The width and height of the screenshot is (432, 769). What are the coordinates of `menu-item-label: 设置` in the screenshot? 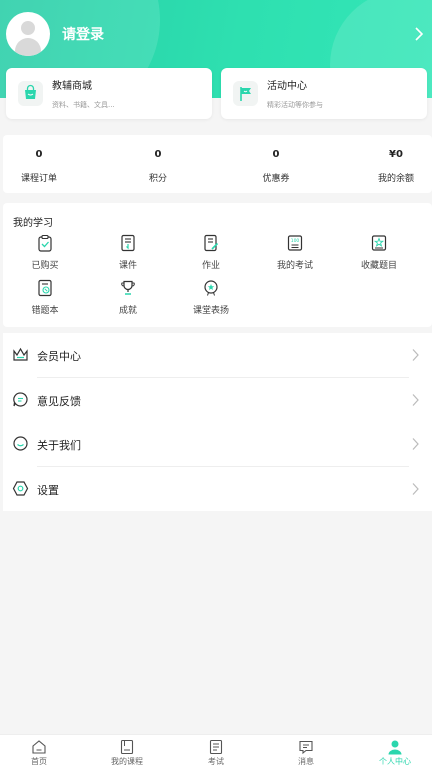 It's located at (48, 490).